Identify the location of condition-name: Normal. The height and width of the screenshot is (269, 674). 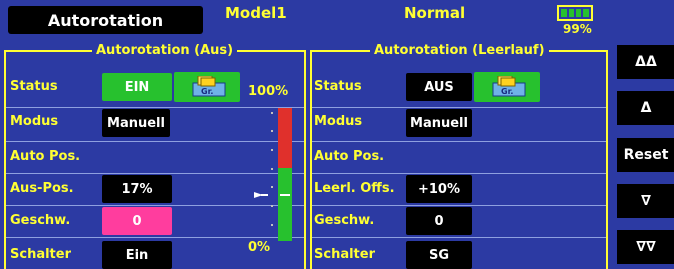
(435, 13).